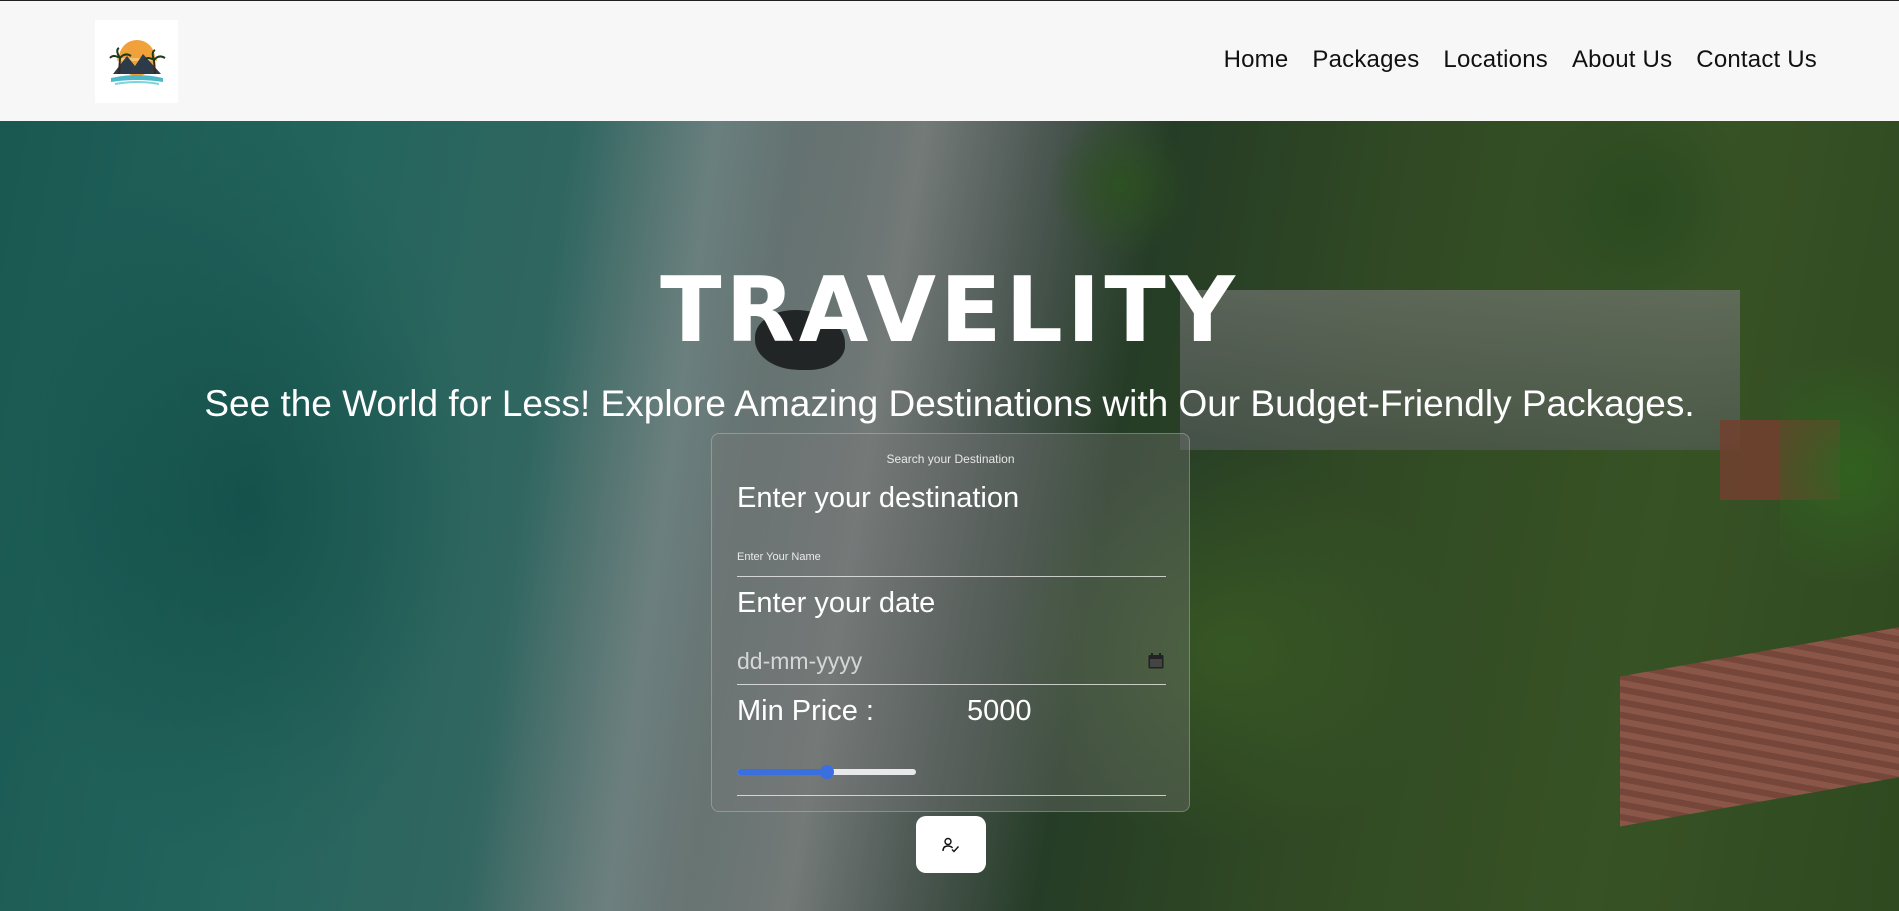 The height and width of the screenshot is (911, 1899). I want to click on nav-contact-us: Contact Us, so click(1756, 60).